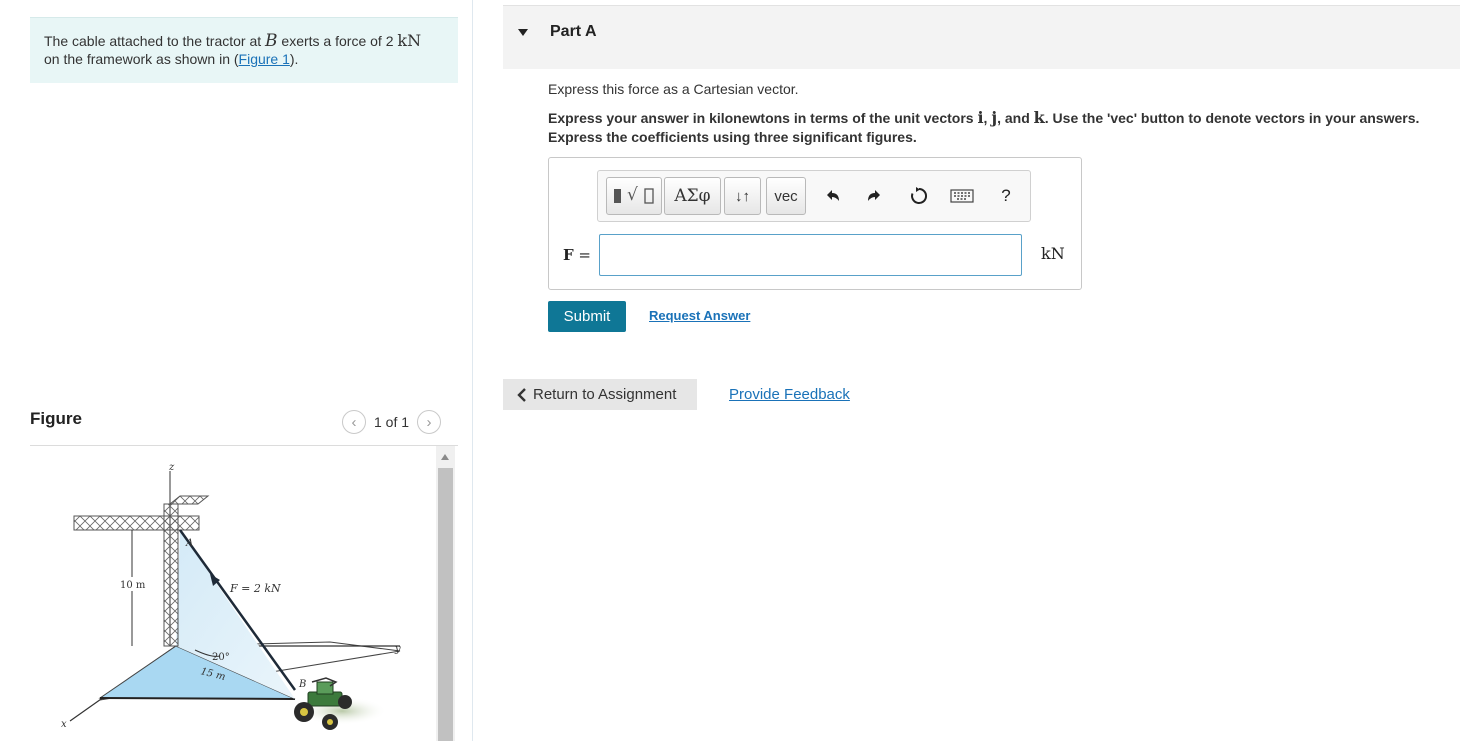 Image resolution: width=1460 pixels, height=741 pixels. I want to click on separator-2: , and, so click(1015, 118).